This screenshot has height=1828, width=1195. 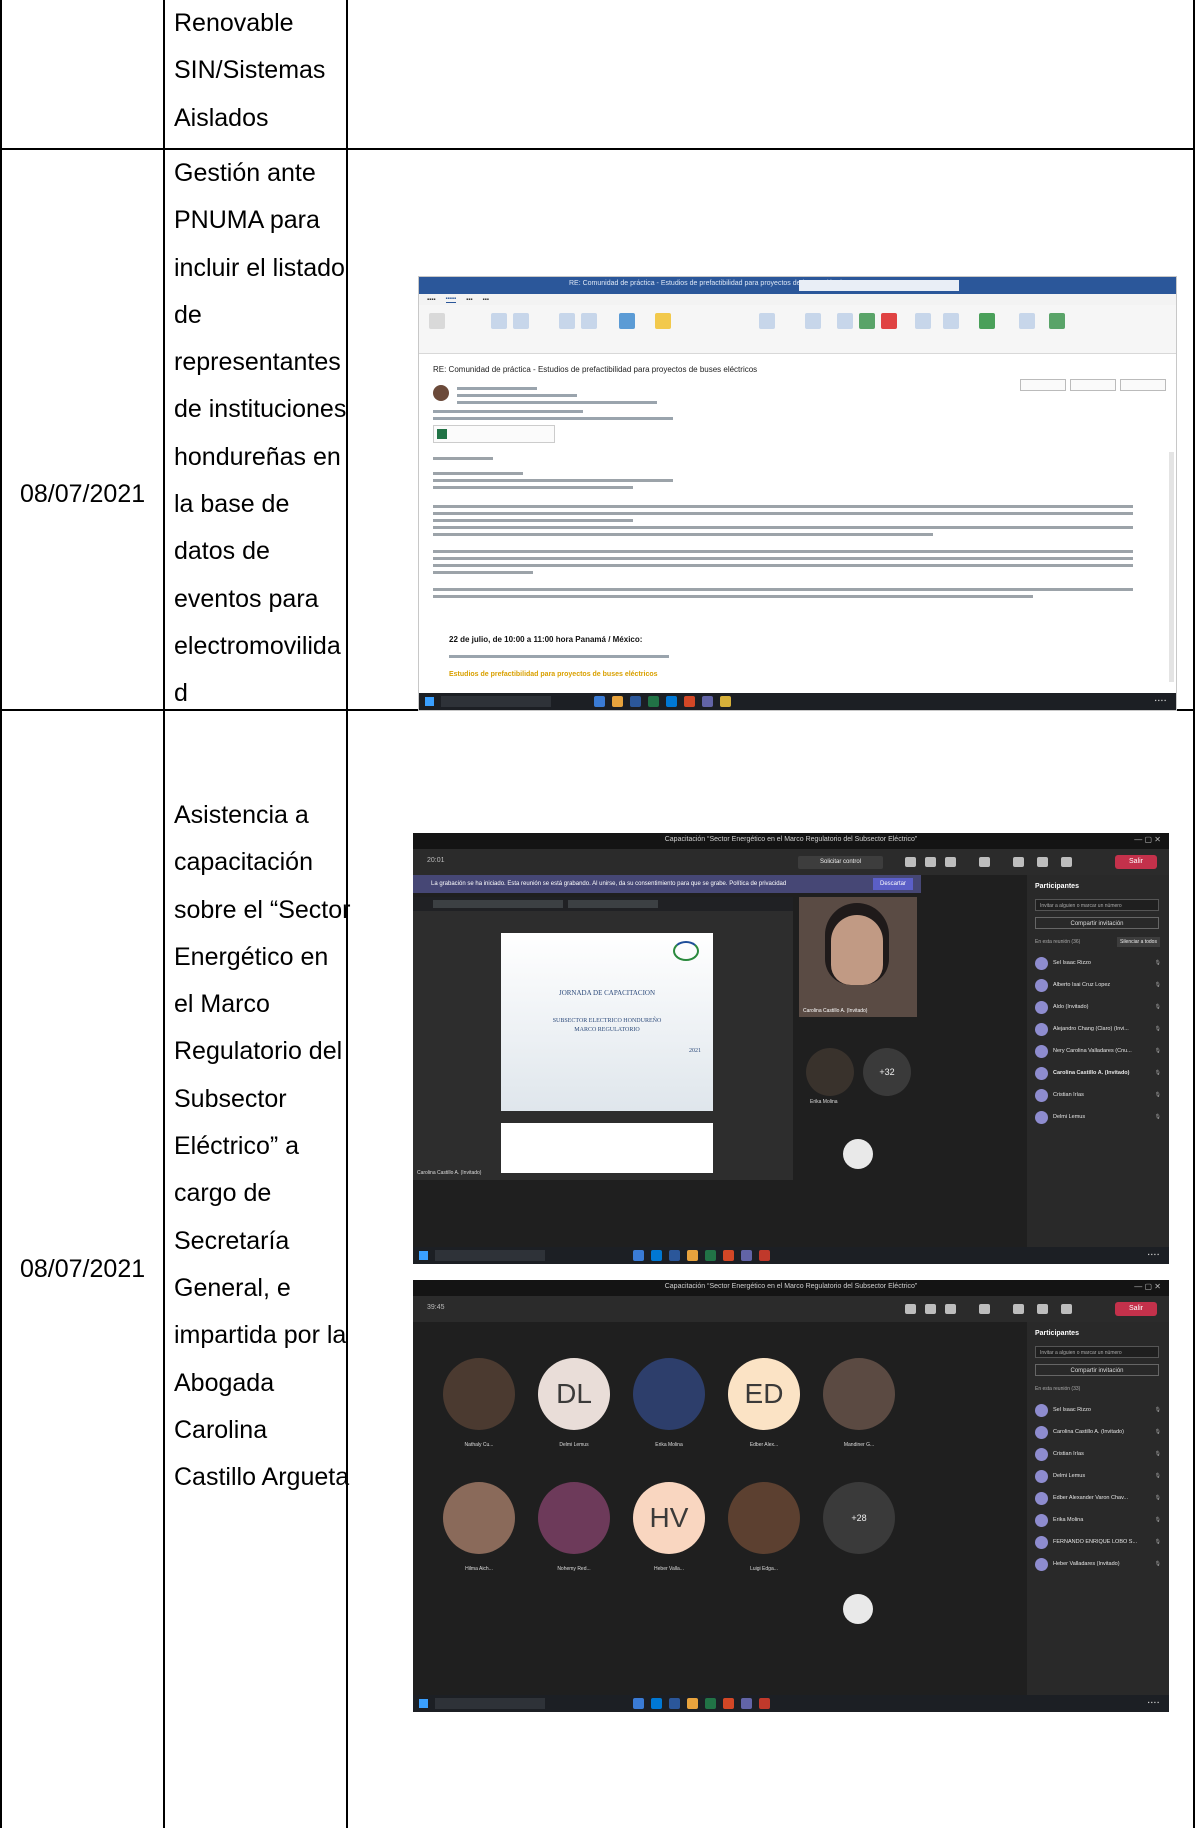 What do you see at coordinates (1138, 942) in the screenshot?
I see `mute-all-button: Silenciar a todos` at bounding box center [1138, 942].